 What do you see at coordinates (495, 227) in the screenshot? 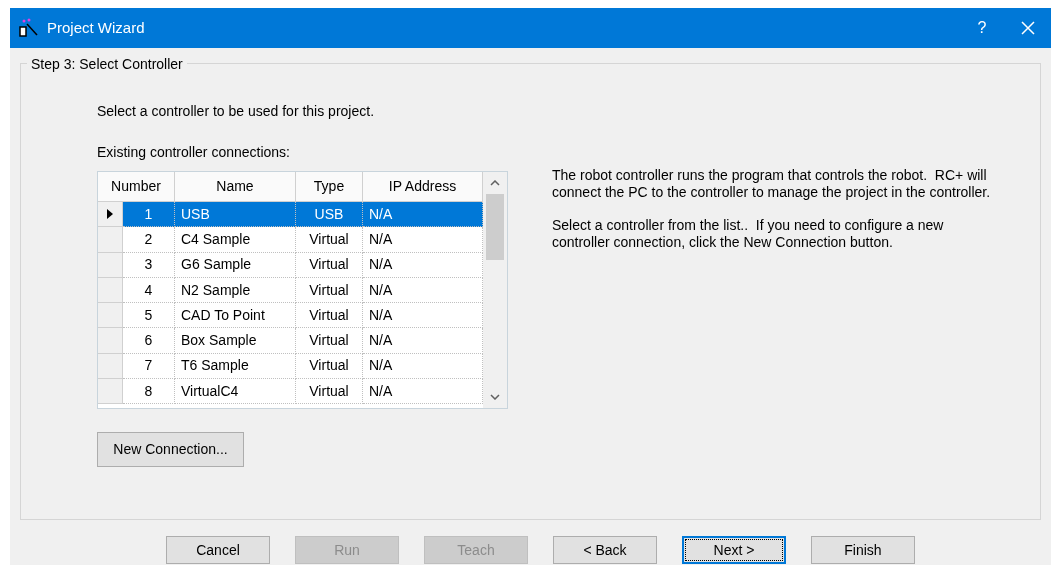
I see `scroll-thumb` at bounding box center [495, 227].